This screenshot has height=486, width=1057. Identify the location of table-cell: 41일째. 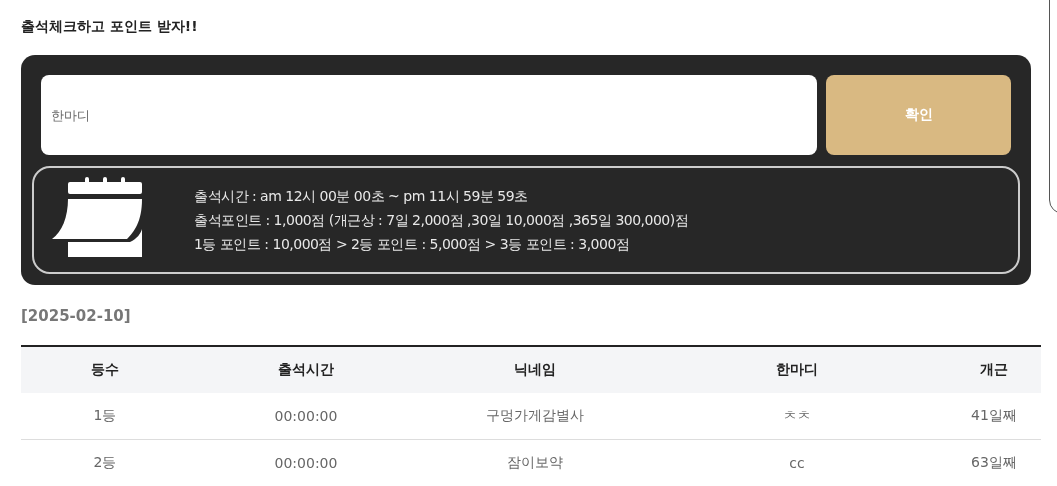
(994, 416).